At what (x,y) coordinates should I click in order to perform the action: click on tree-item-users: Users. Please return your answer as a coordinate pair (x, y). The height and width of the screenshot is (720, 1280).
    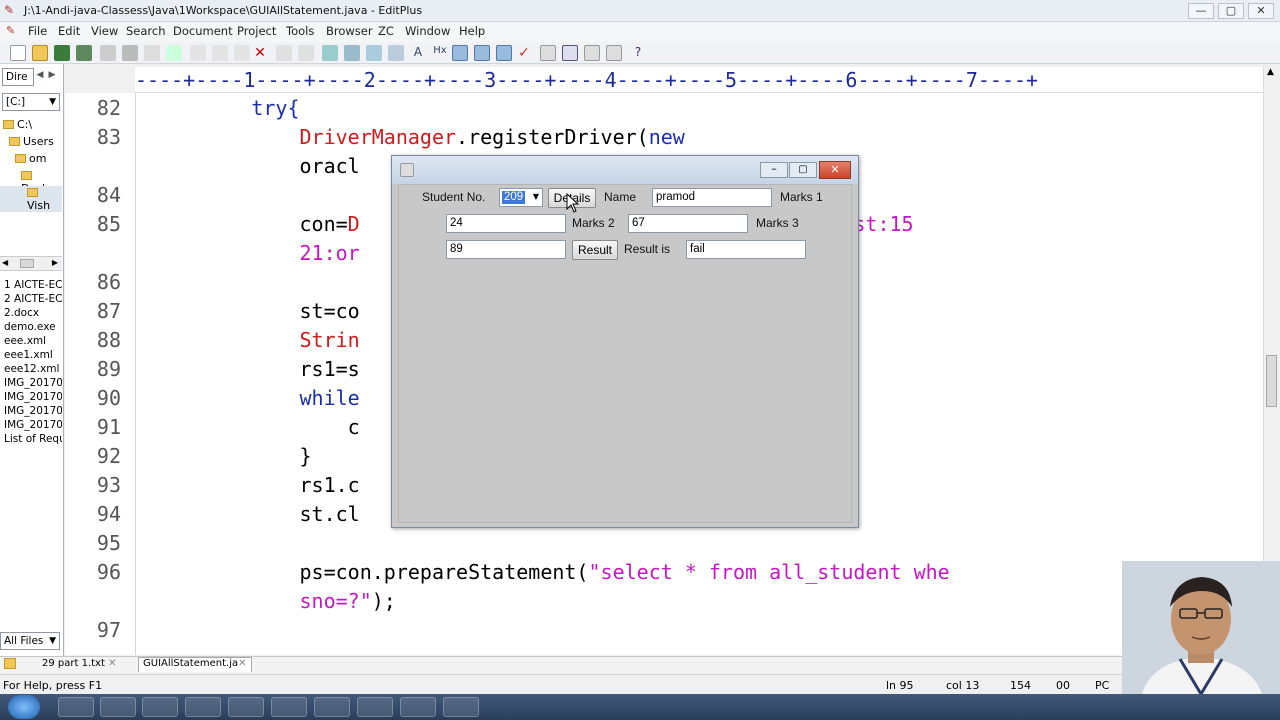
    Looking at the image, I should click on (31, 141).